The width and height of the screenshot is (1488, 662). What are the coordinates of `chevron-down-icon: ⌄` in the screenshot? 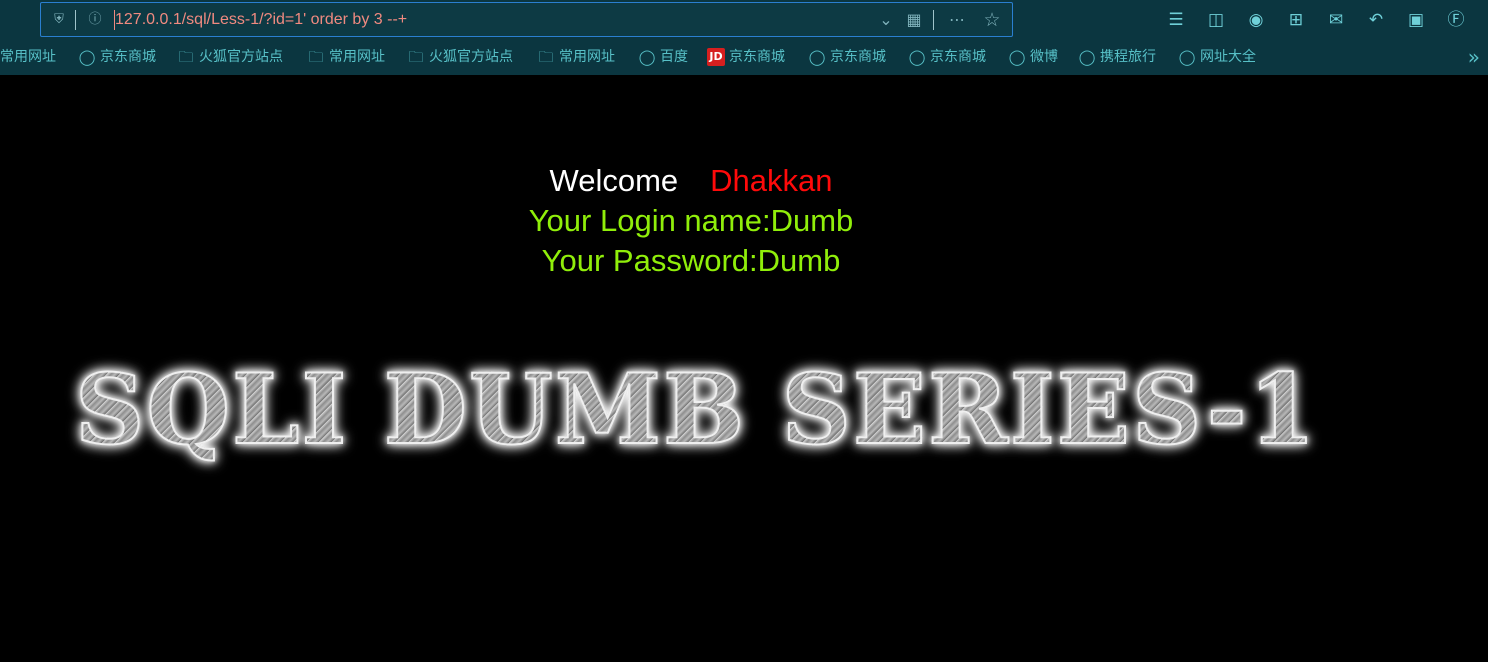 It's located at (886, 20).